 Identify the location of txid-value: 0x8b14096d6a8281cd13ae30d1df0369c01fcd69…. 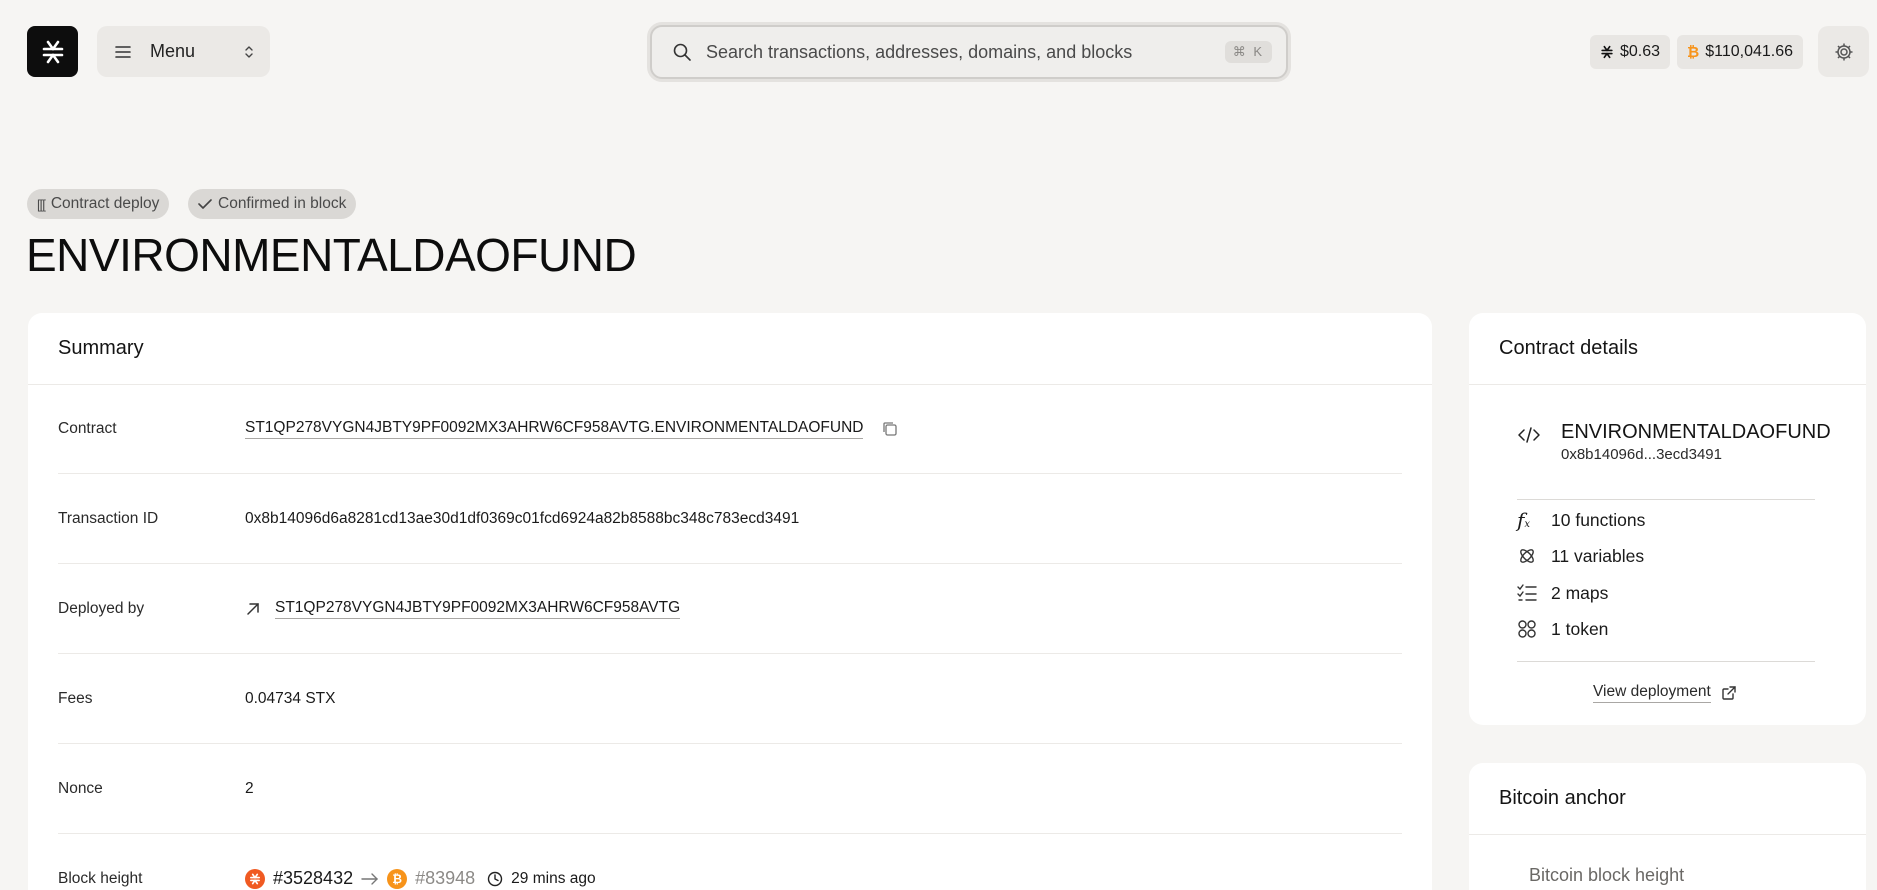
(522, 518).